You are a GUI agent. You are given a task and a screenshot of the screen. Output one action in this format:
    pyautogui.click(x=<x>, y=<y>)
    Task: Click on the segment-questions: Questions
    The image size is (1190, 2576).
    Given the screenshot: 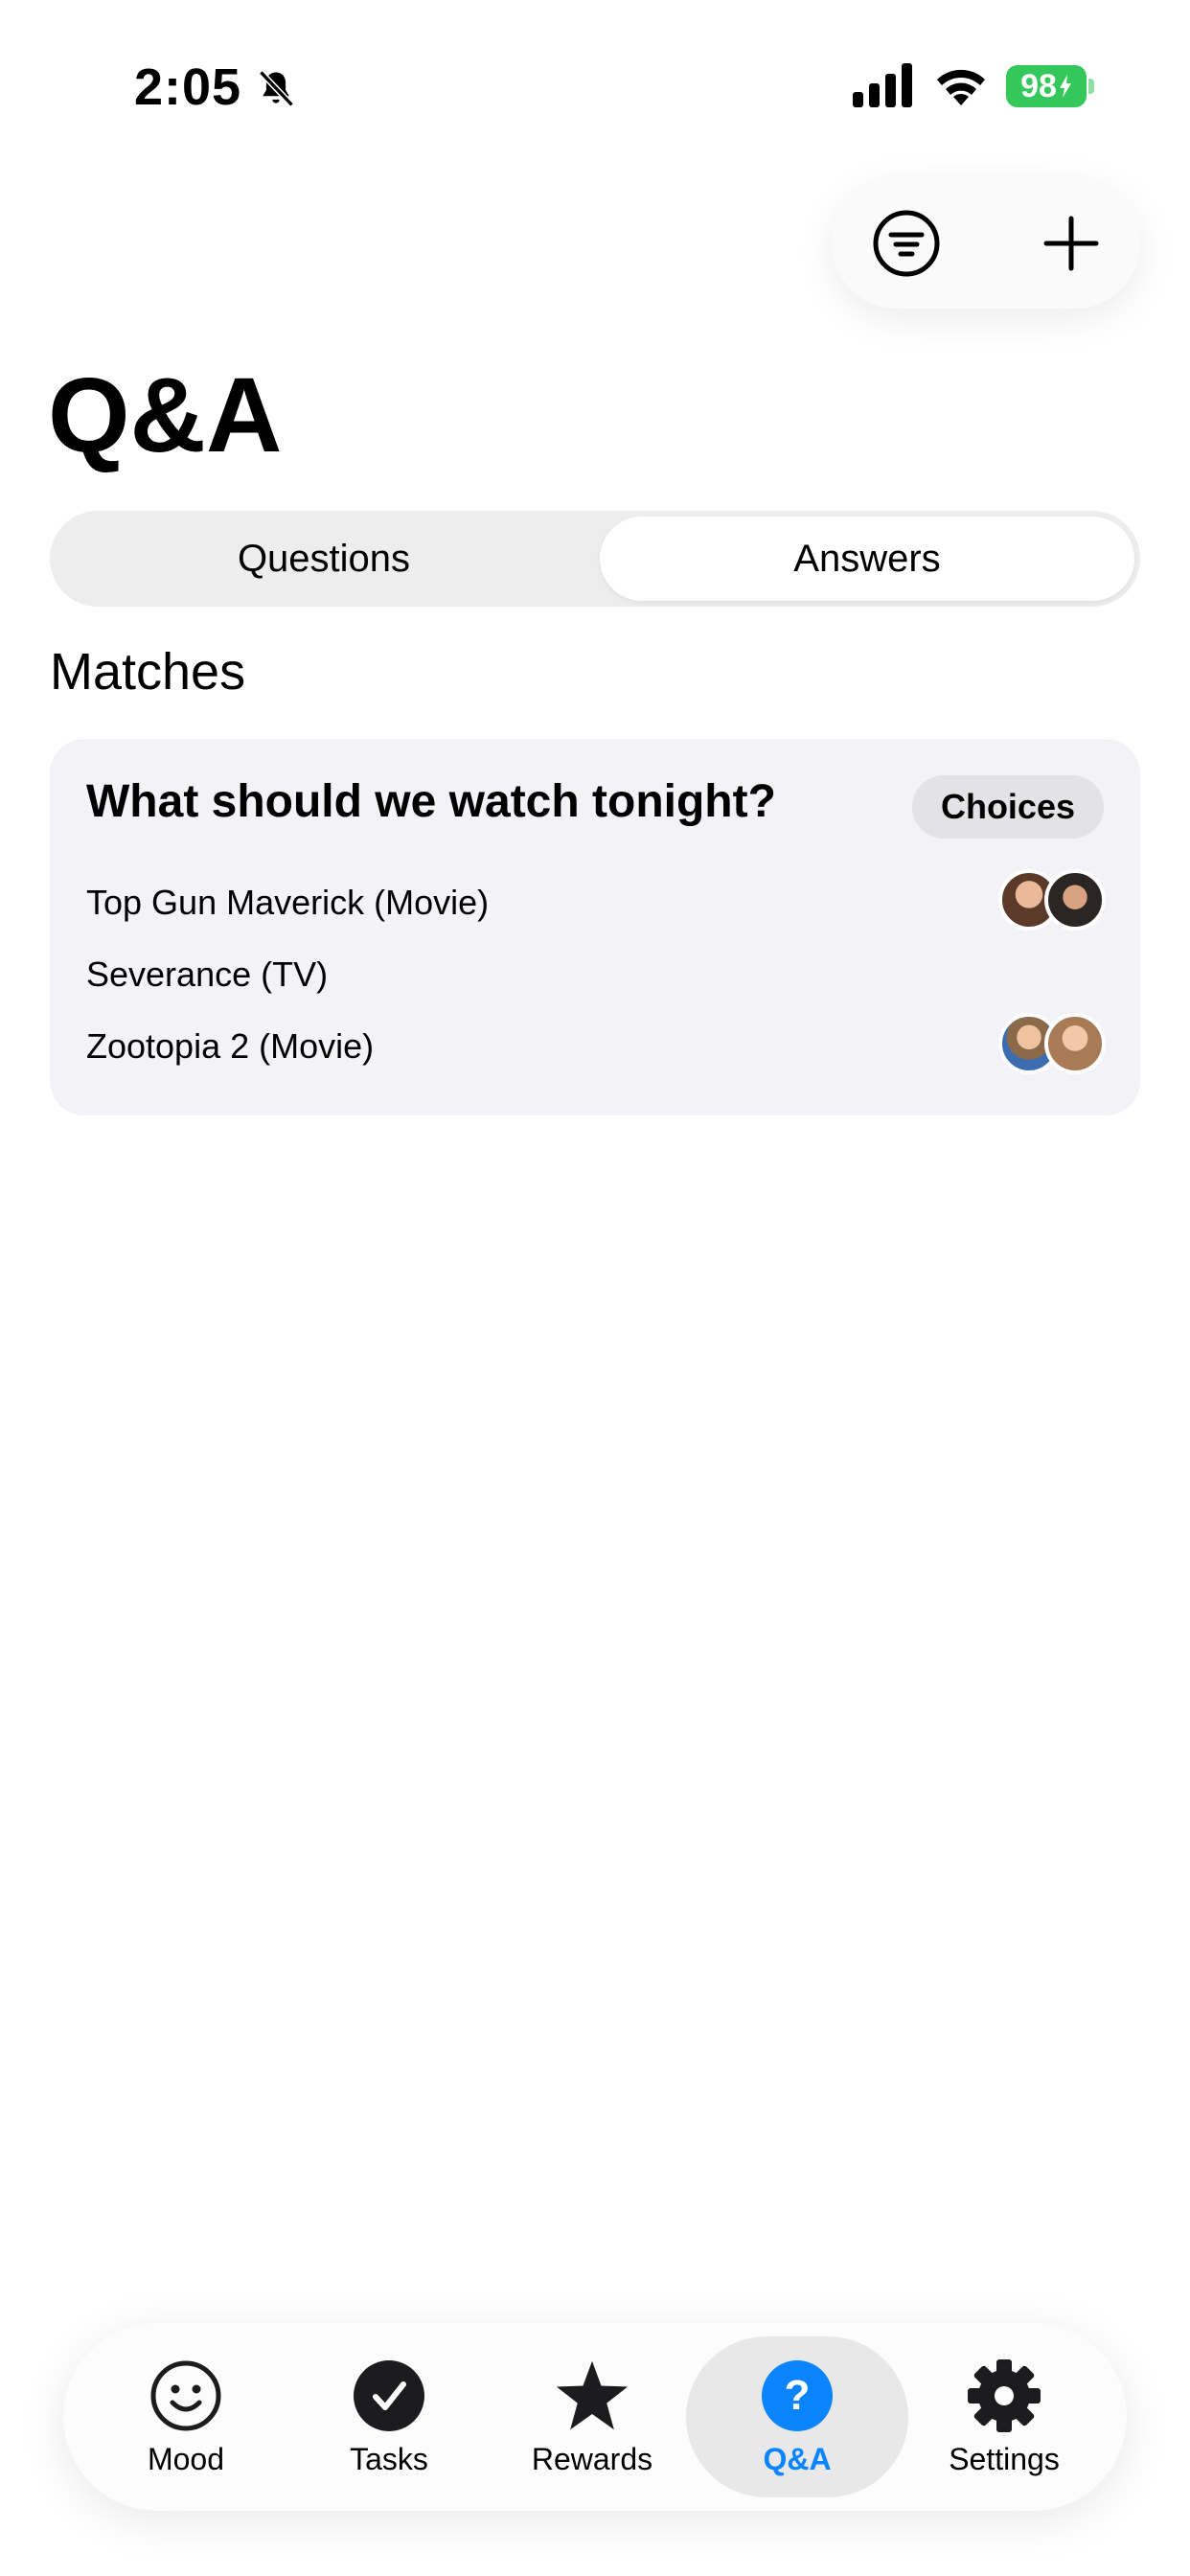 What is the action you would take?
    pyautogui.click(x=324, y=559)
    